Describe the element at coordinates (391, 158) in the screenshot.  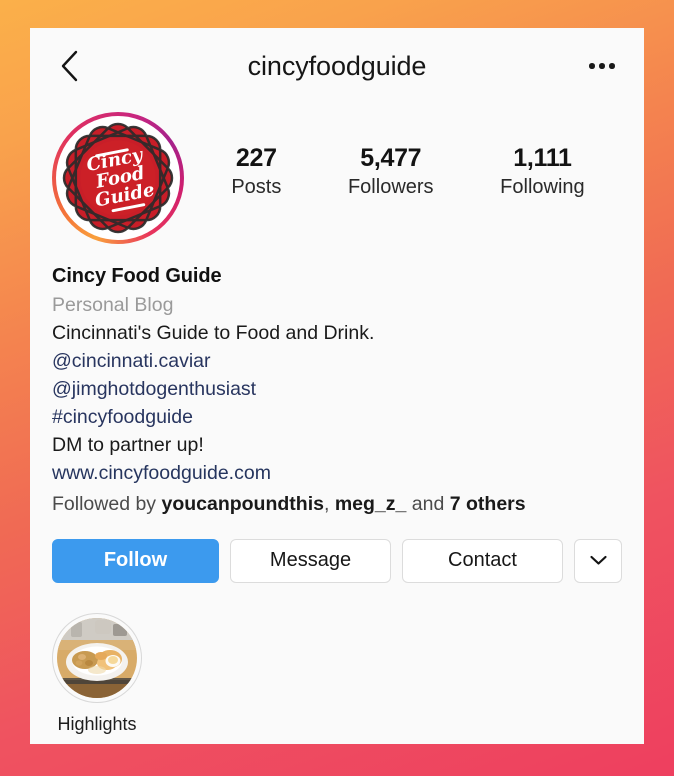
I see `stat-value: 5,477` at that location.